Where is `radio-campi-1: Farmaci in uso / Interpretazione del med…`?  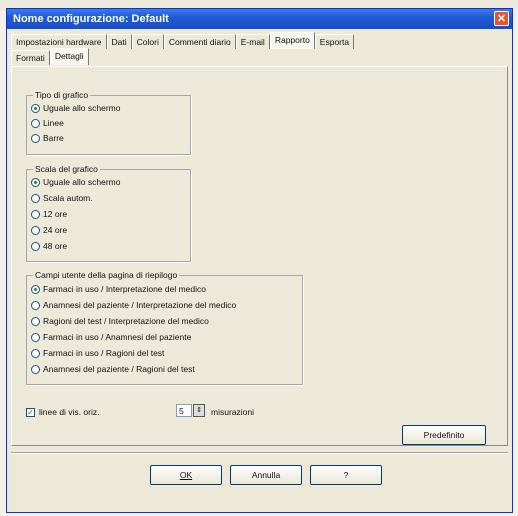 radio-campi-1: Farmaci in uso / Interpretazione del med… is located at coordinates (118, 289).